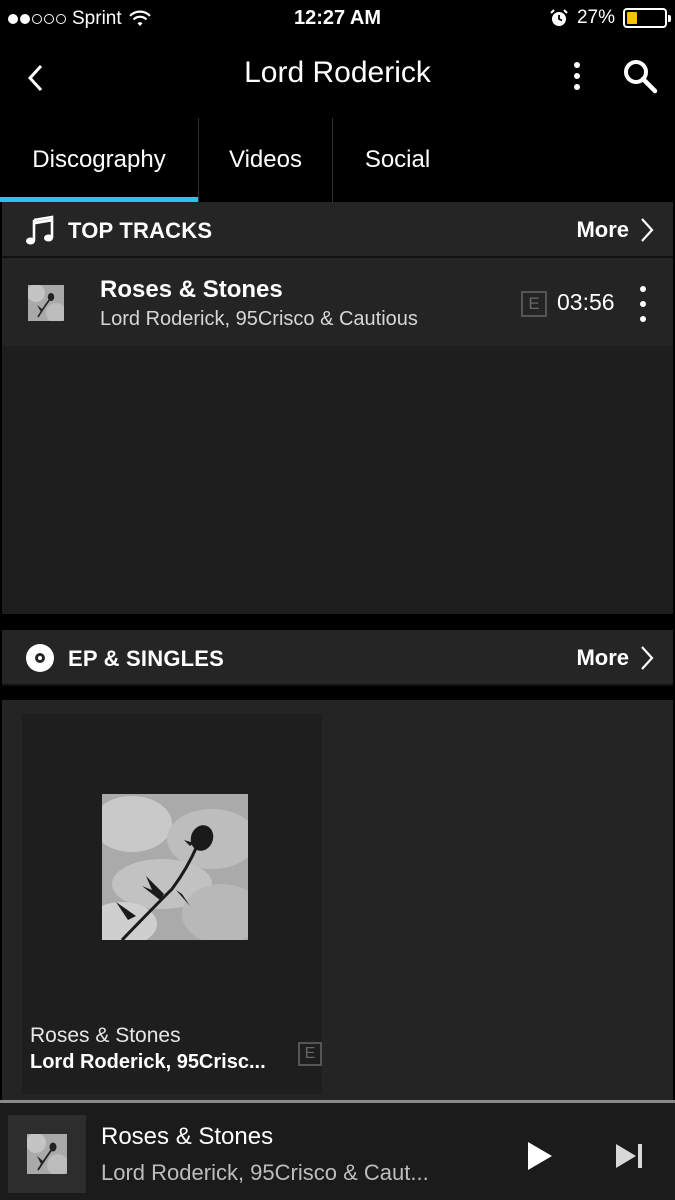  Describe the element at coordinates (191, 289) in the screenshot. I see `track-title: Roses & Stones` at that location.